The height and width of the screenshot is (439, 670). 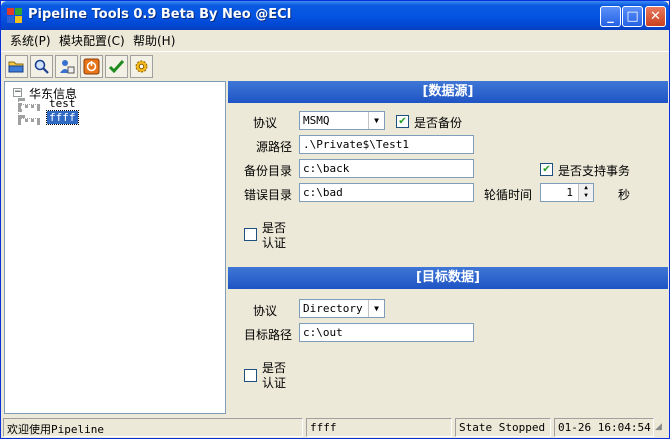 I want to click on close-button: ✕, so click(x=655, y=16).